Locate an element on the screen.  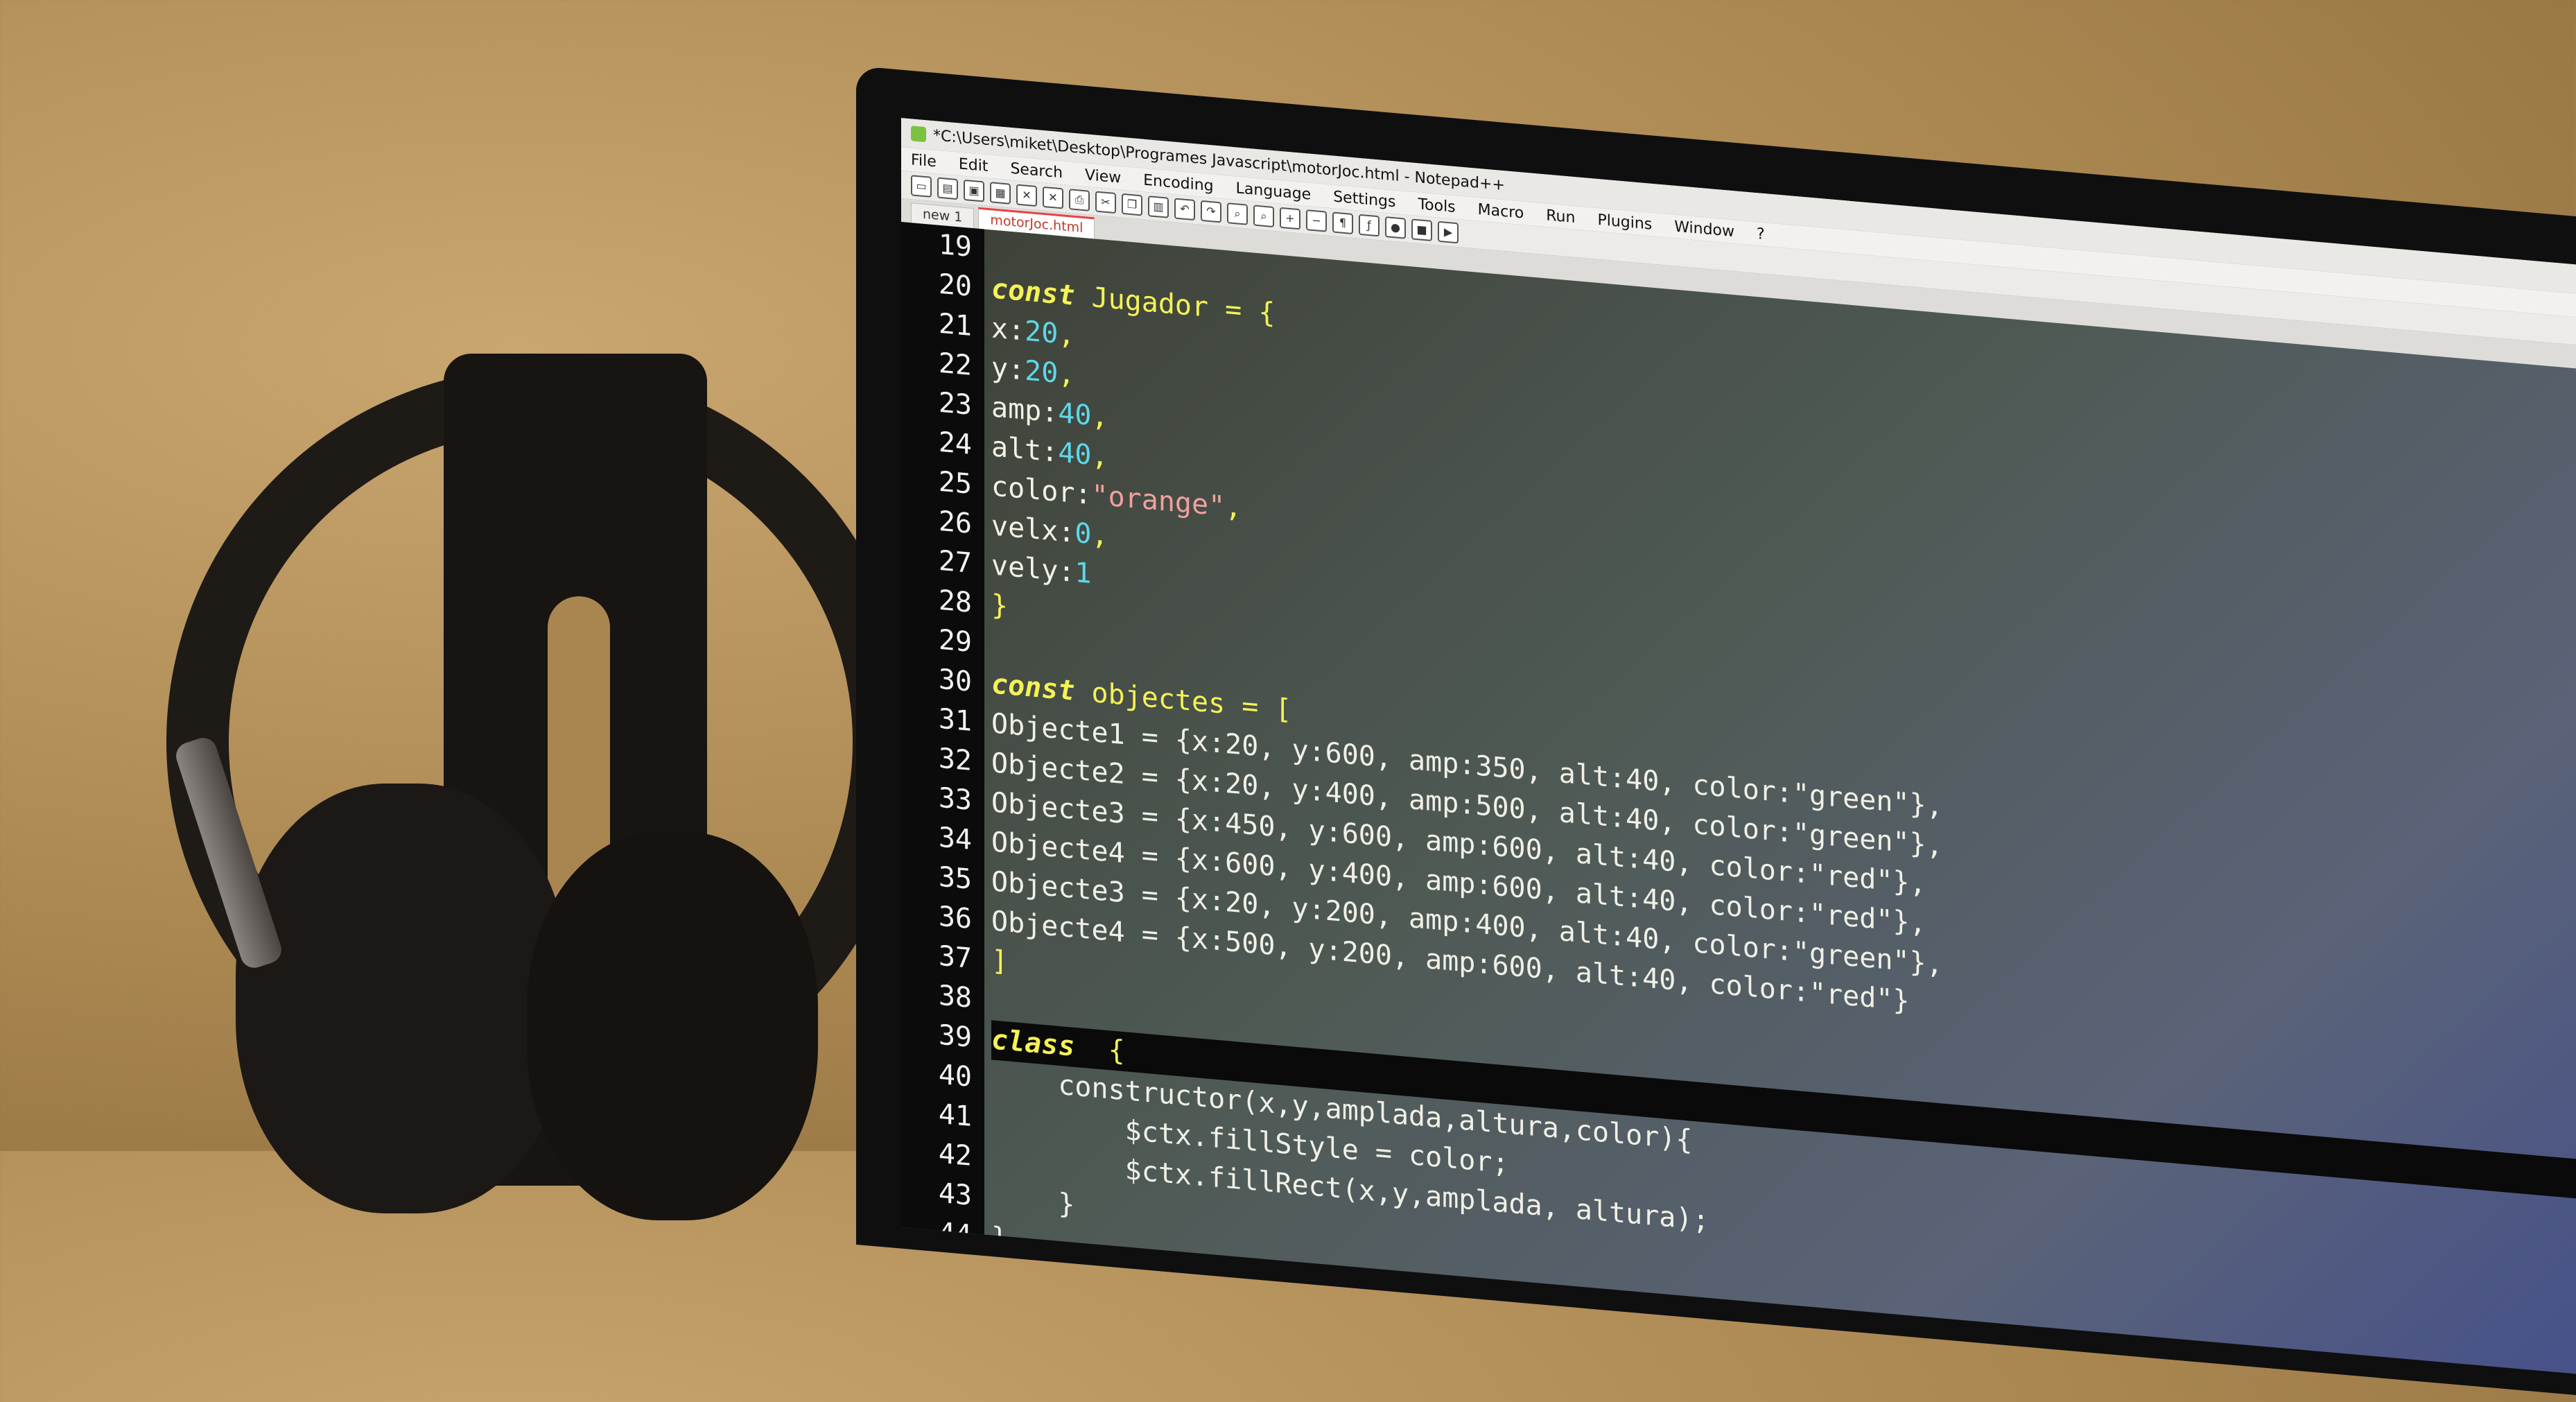
undo-icon: ↶ is located at coordinates (1184, 209).